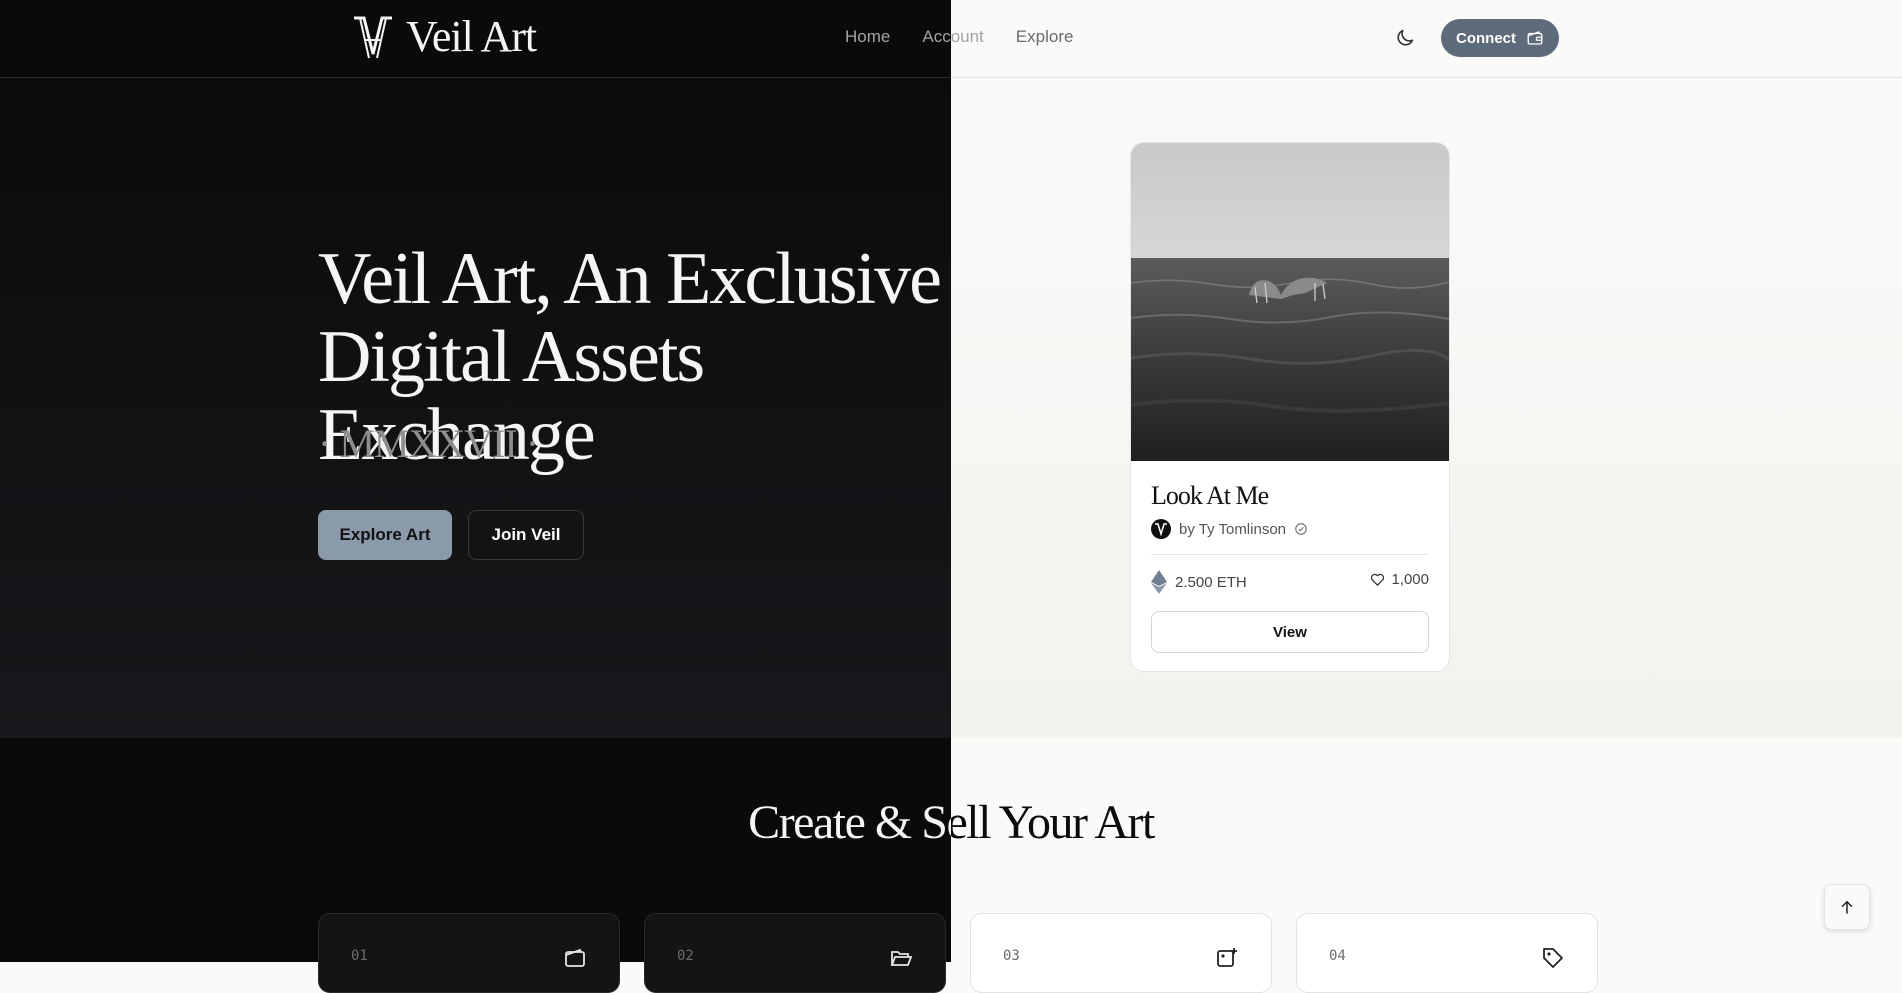 The width and height of the screenshot is (1902, 993). I want to click on artist-avatar, so click(1161, 529).